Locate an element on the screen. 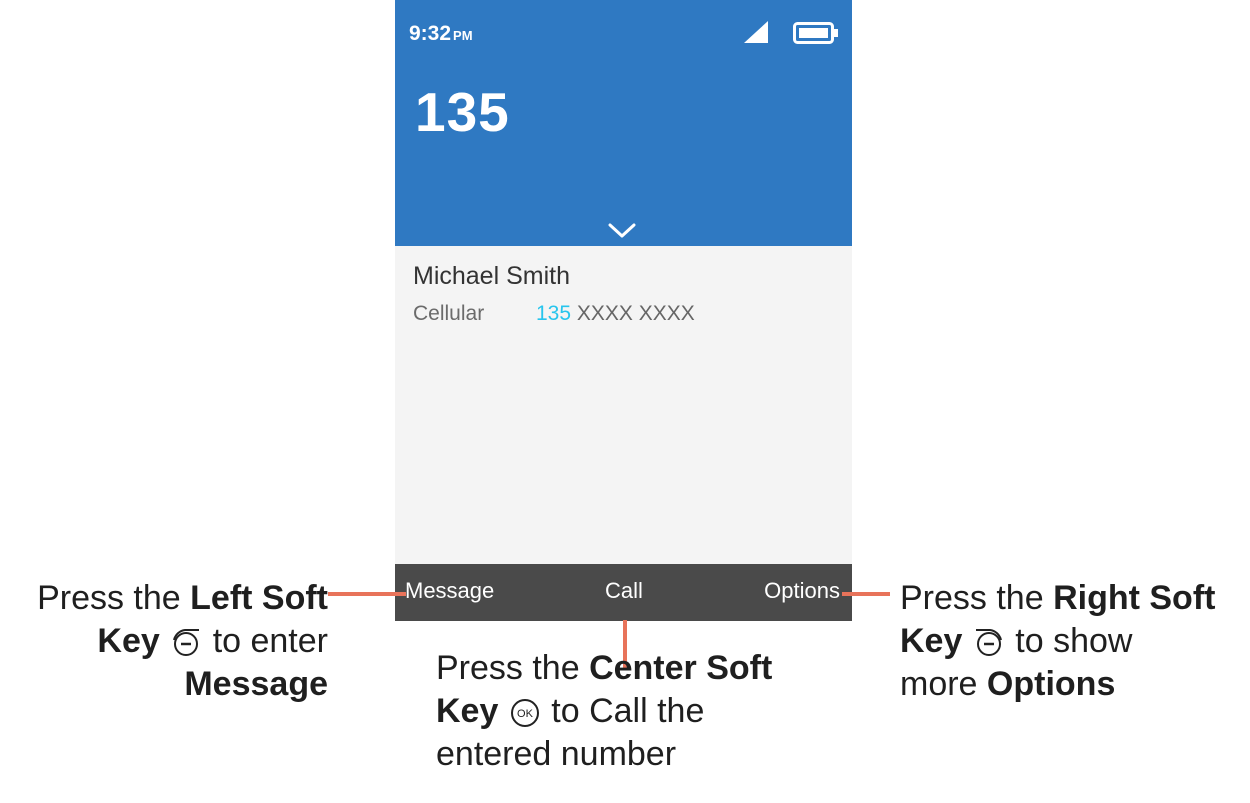  callout-text: more is located at coordinates (943, 684).